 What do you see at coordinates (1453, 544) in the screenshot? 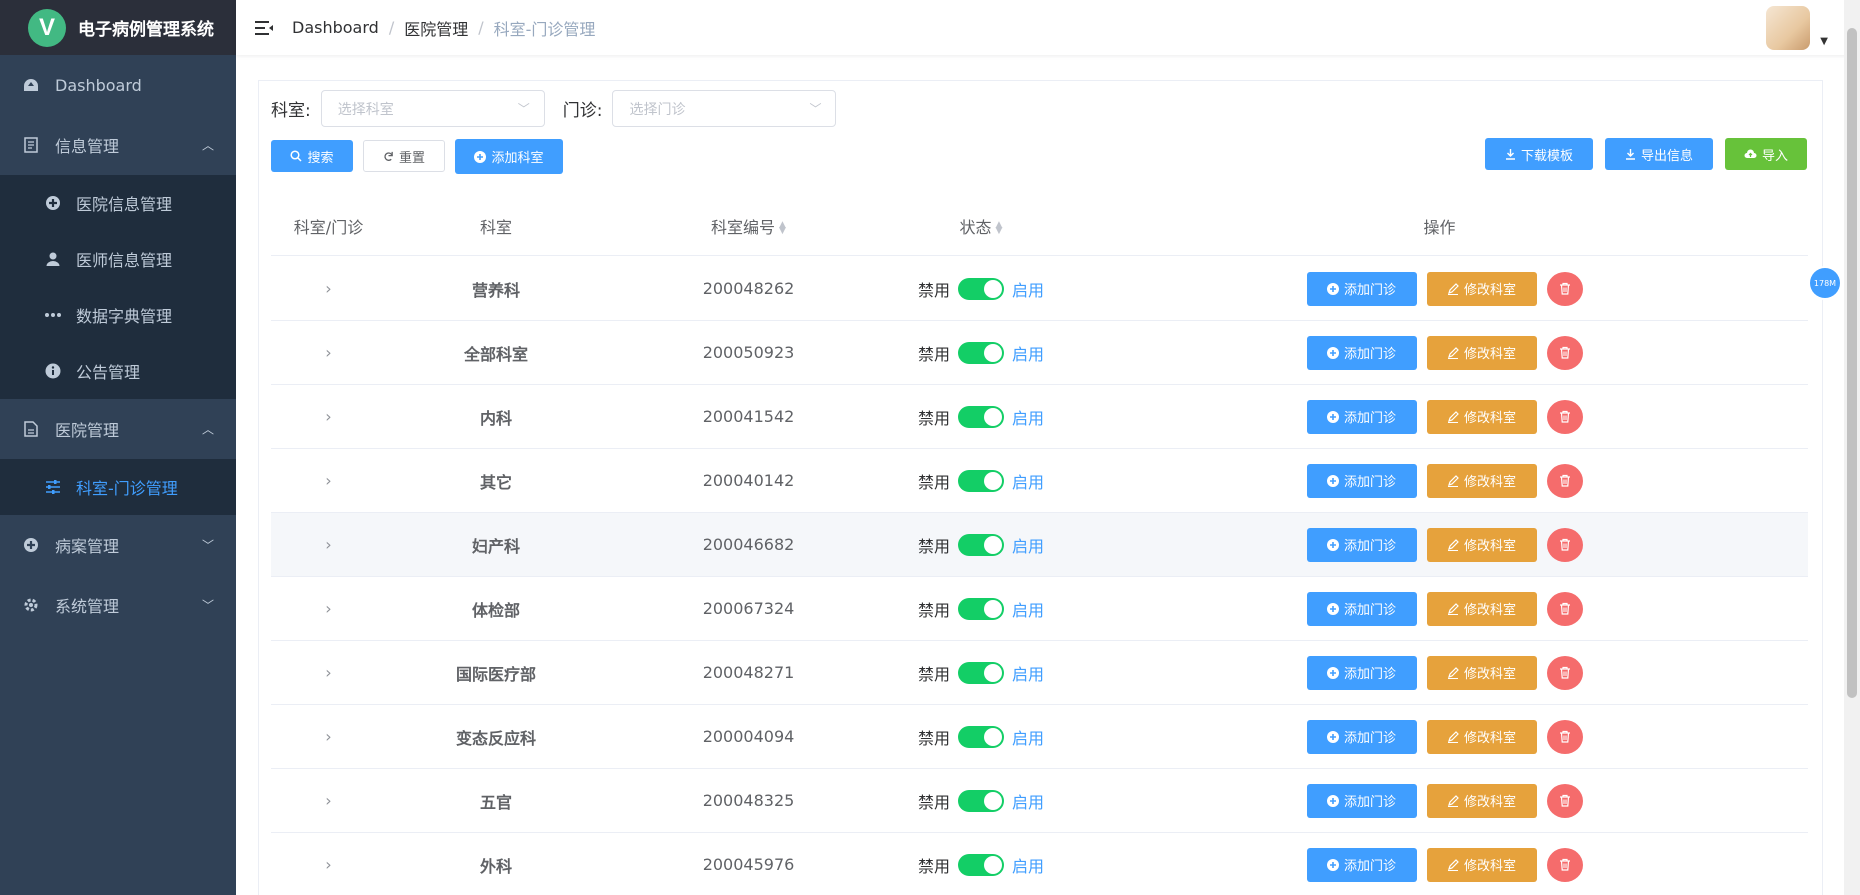
I see `edit-icon` at bounding box center [1453, 544].